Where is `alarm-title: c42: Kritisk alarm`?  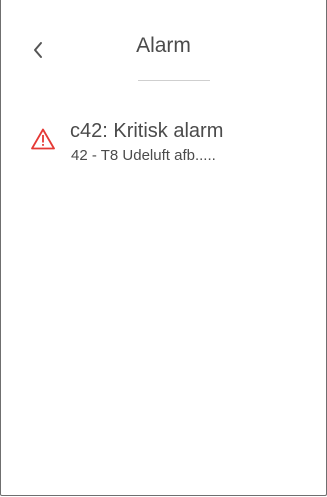
alarm-title: c42: Kritisk alarm is located at coordinates (147, 131).